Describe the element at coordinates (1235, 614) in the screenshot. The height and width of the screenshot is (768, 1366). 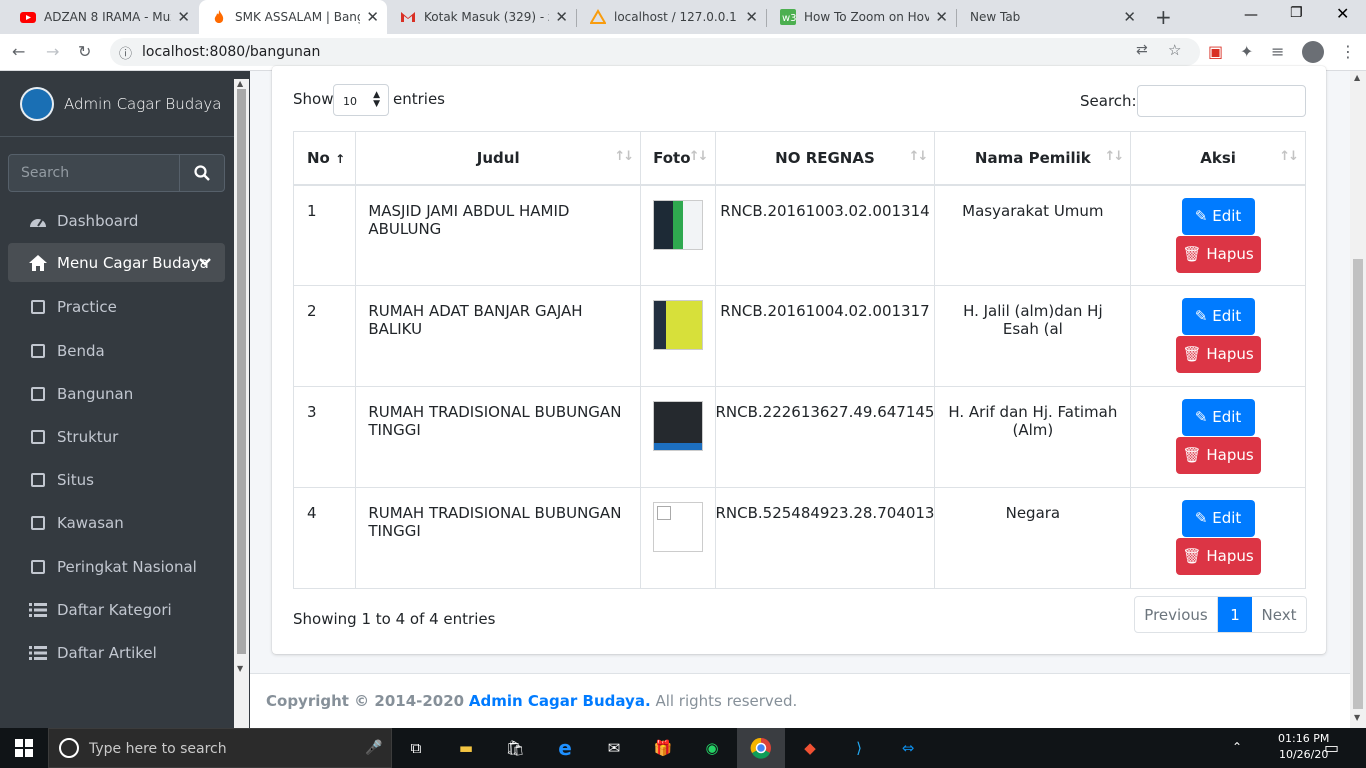
I see `page-1-button: 1` at that location.